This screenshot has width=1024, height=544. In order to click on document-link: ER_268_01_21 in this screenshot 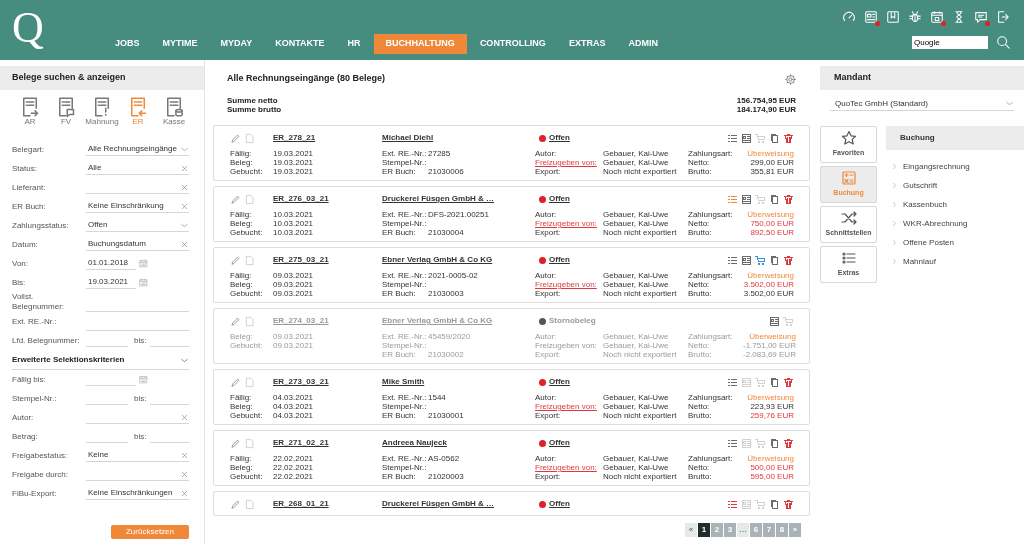, I will do `click(327, 504)`.